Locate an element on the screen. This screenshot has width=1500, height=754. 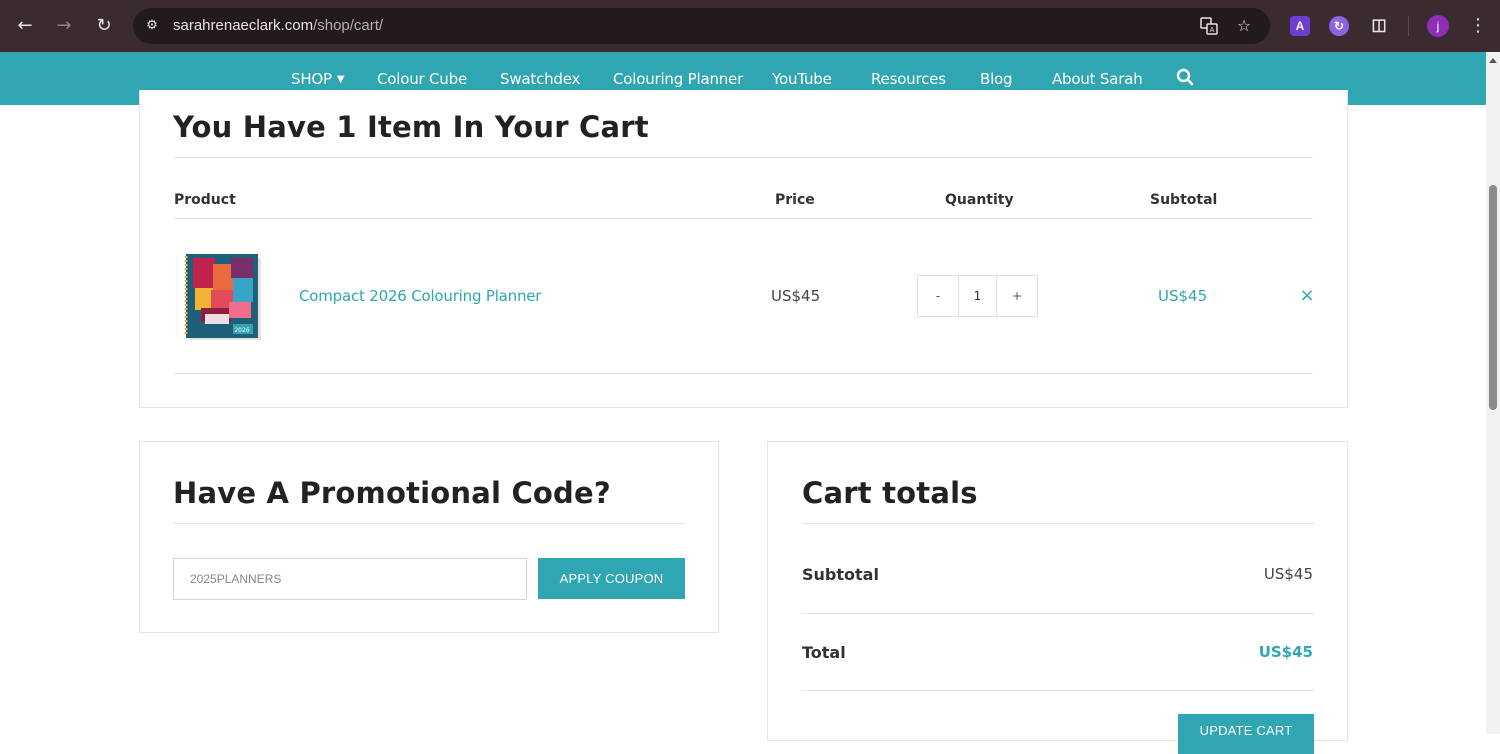
product-price: US$45 is located at coordinates (796, 296).